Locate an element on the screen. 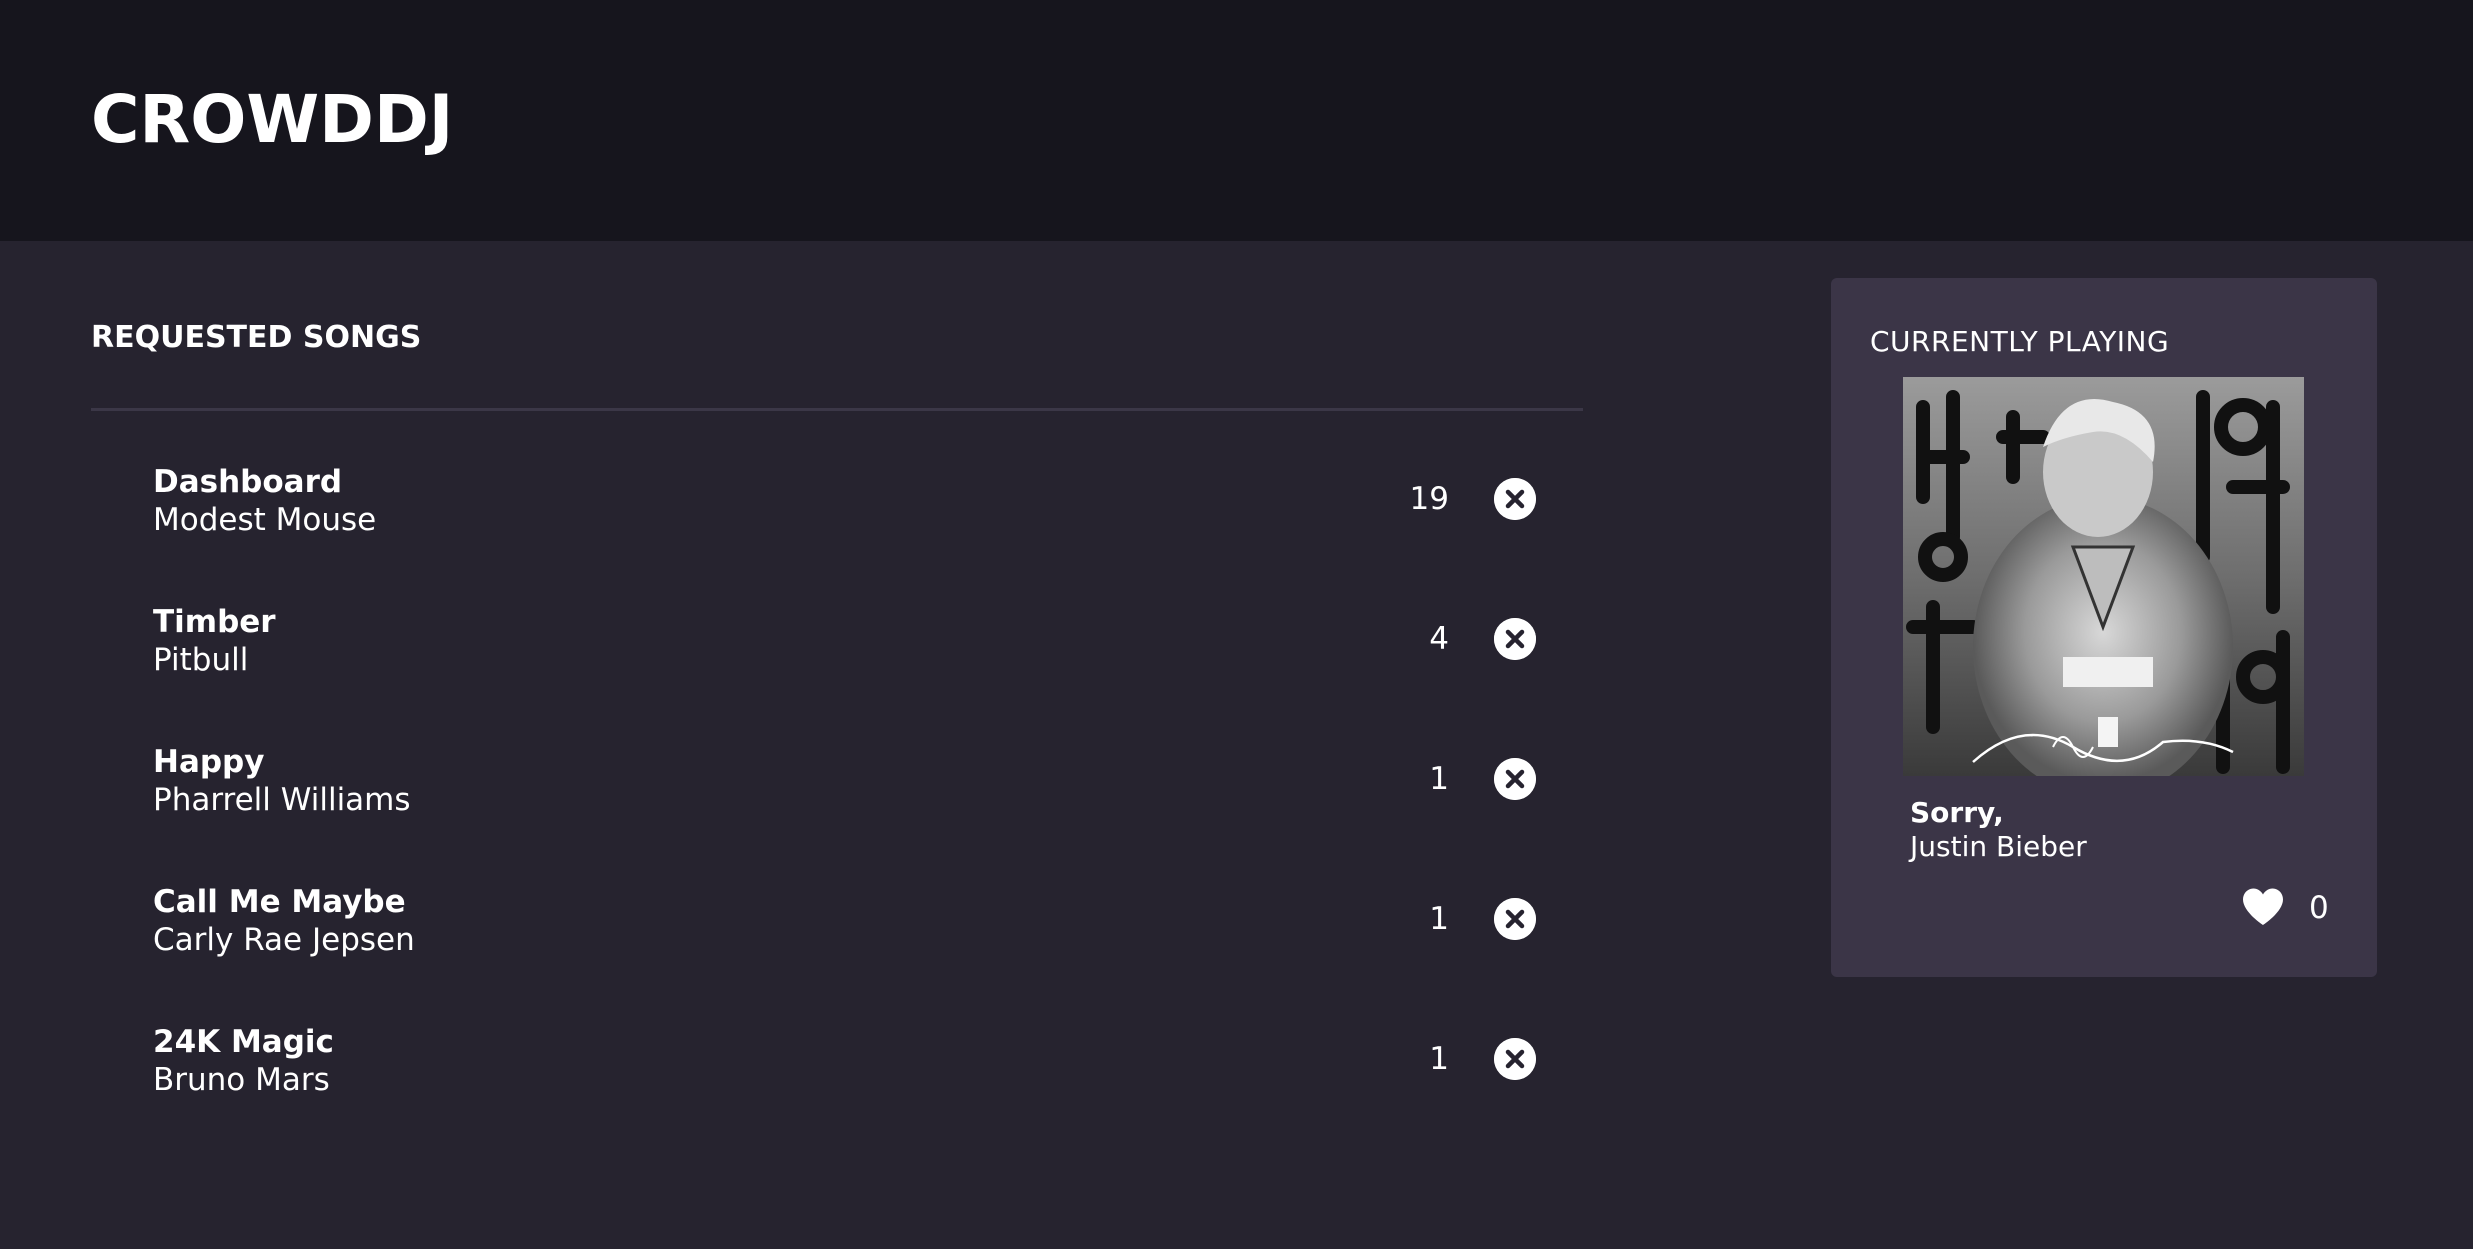  album-art is located at coordinates (2103, 576).